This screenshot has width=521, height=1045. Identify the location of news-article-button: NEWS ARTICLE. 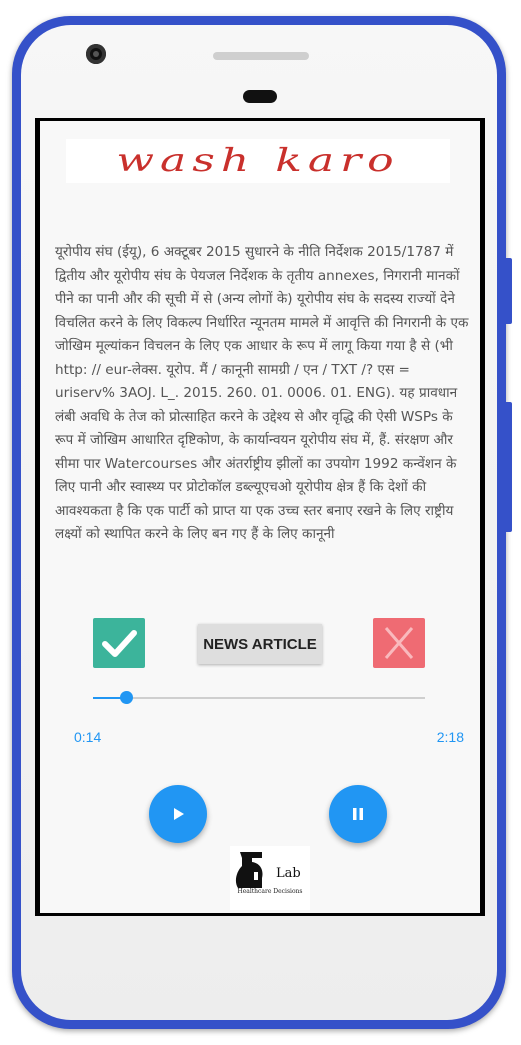
(260, 644).